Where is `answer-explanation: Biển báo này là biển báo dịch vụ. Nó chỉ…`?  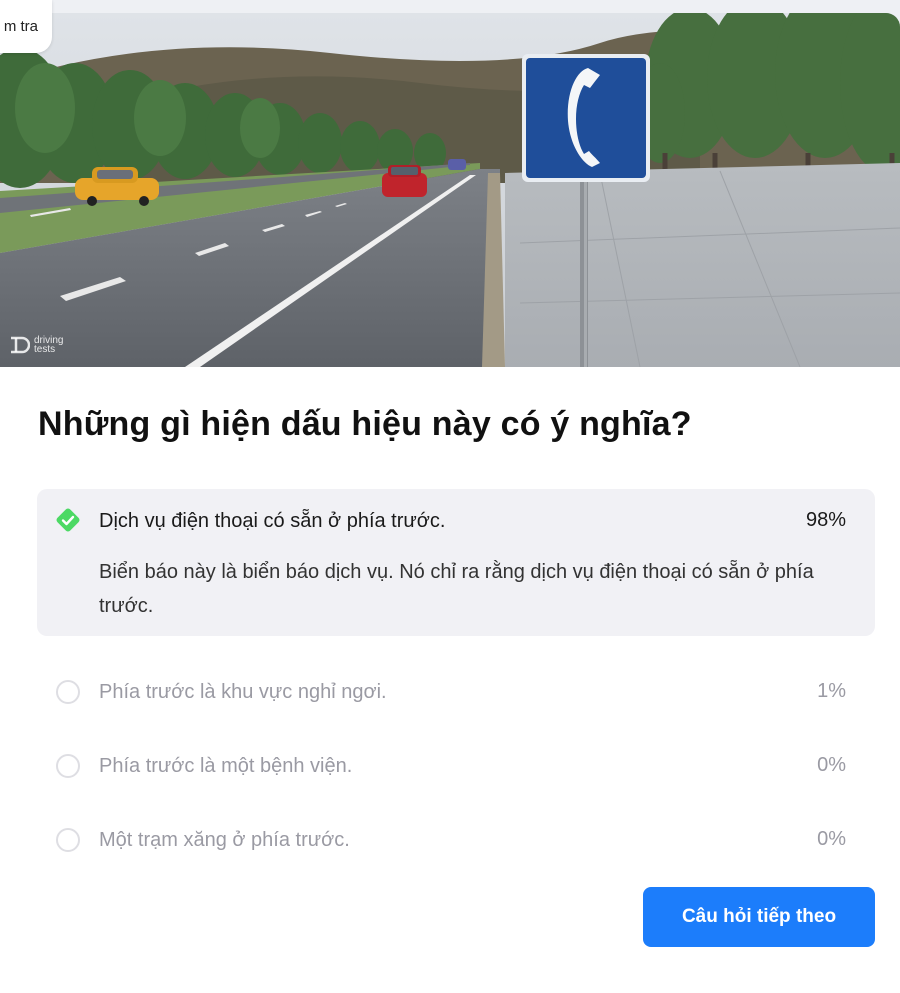
answer-explanation: Biển báo này là biển báo dịch vụ. Nó chỉ… is located at coordinates (456, 589).